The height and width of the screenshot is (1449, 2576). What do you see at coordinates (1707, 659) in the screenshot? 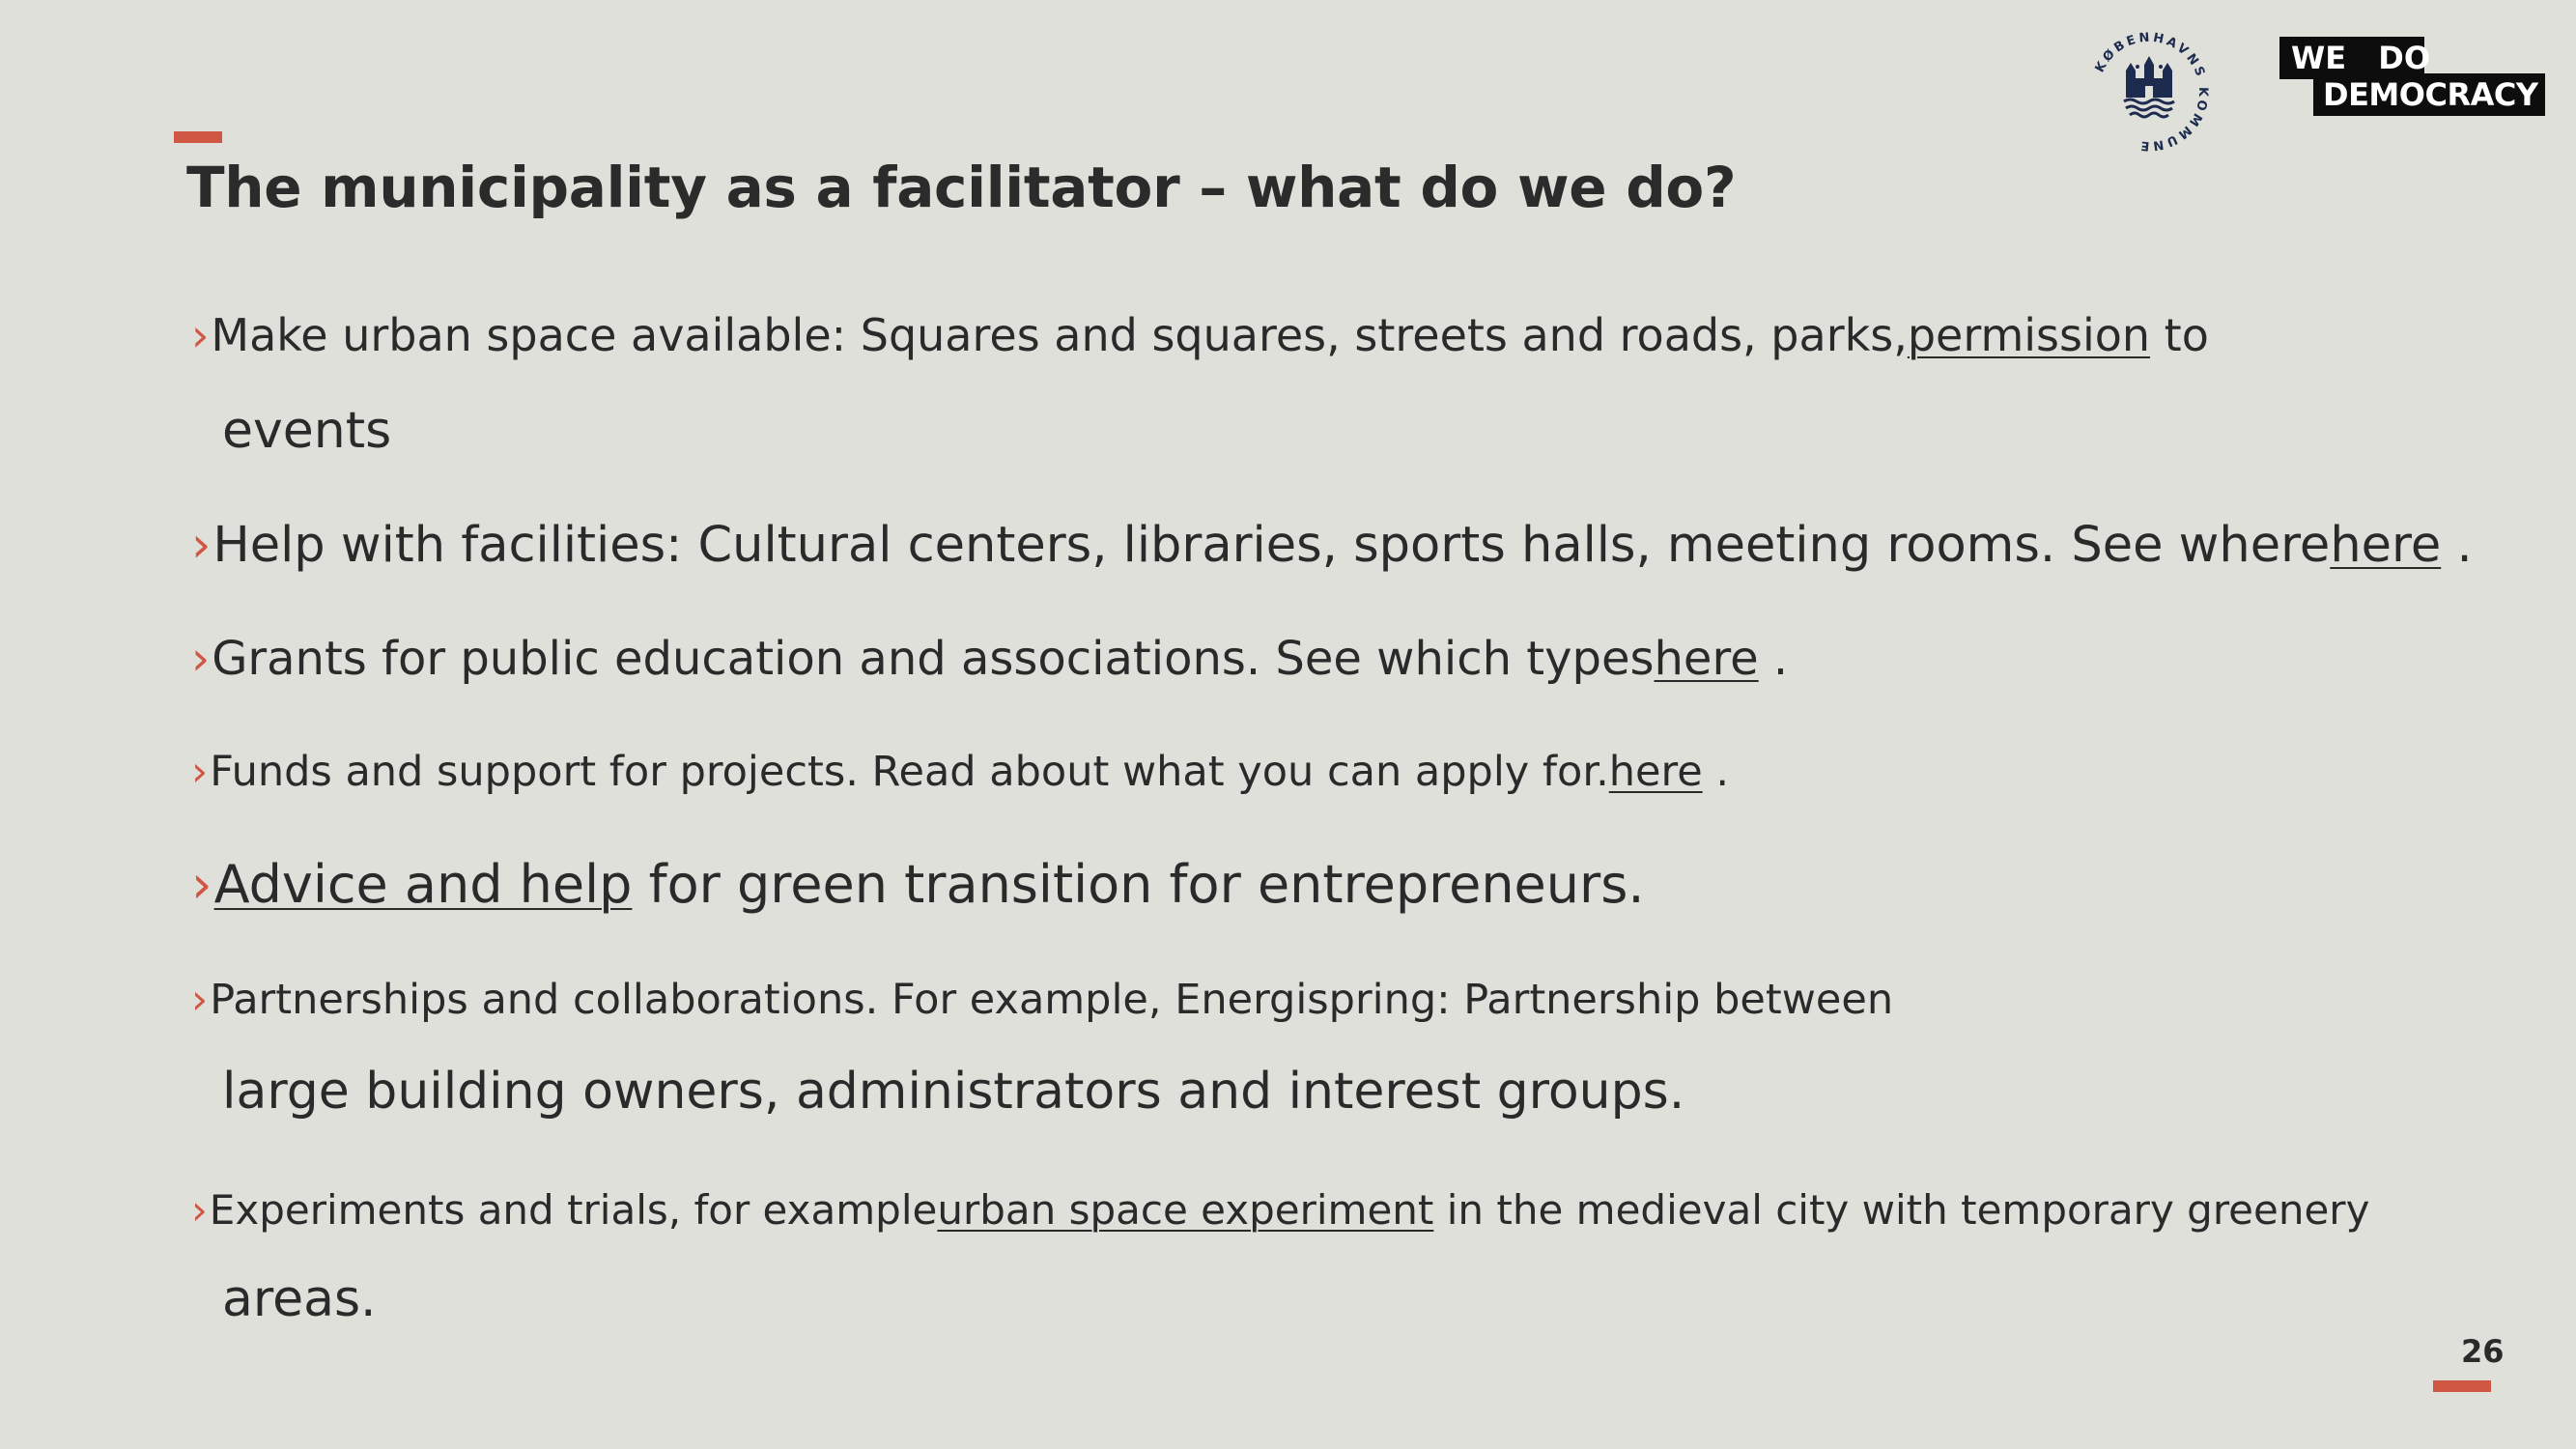
I see `grants-here-link: here` at bounding box center [1707, 659].